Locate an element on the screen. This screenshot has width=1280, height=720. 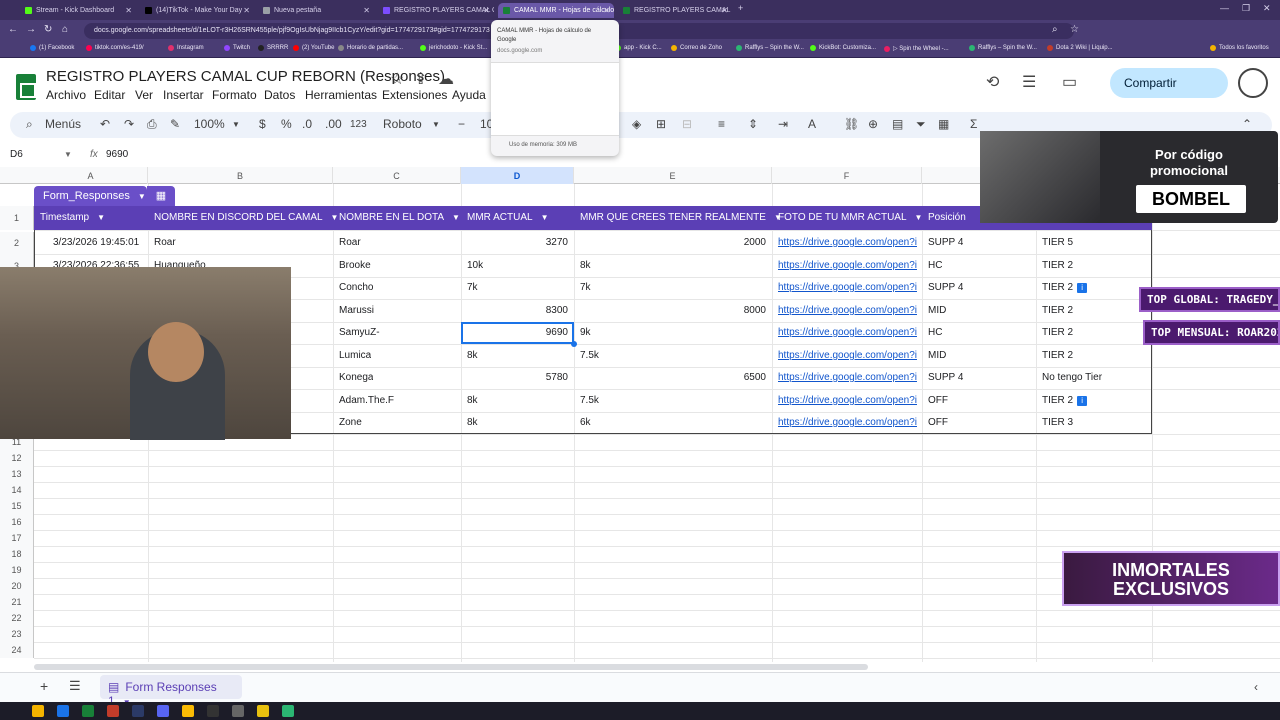
row-header: 17 is located at coordinates (17, 538).